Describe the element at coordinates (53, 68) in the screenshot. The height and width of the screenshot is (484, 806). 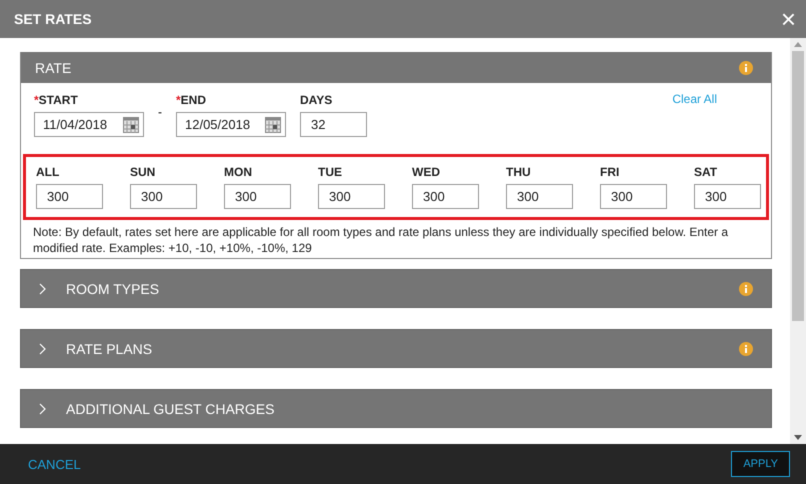
I see `panel-title: RATE` at that location.